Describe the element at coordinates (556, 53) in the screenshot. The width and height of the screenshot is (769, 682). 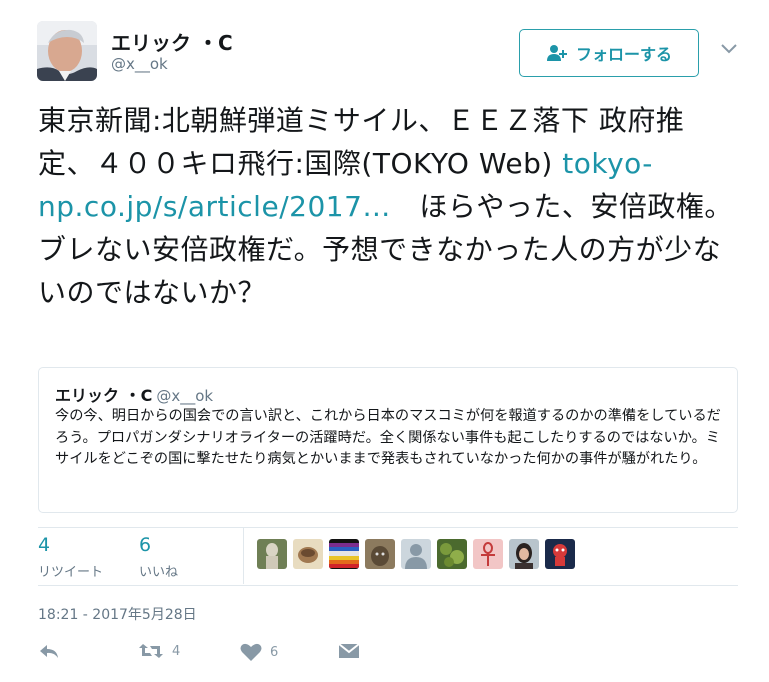
I see `add-user-icon` at that location.